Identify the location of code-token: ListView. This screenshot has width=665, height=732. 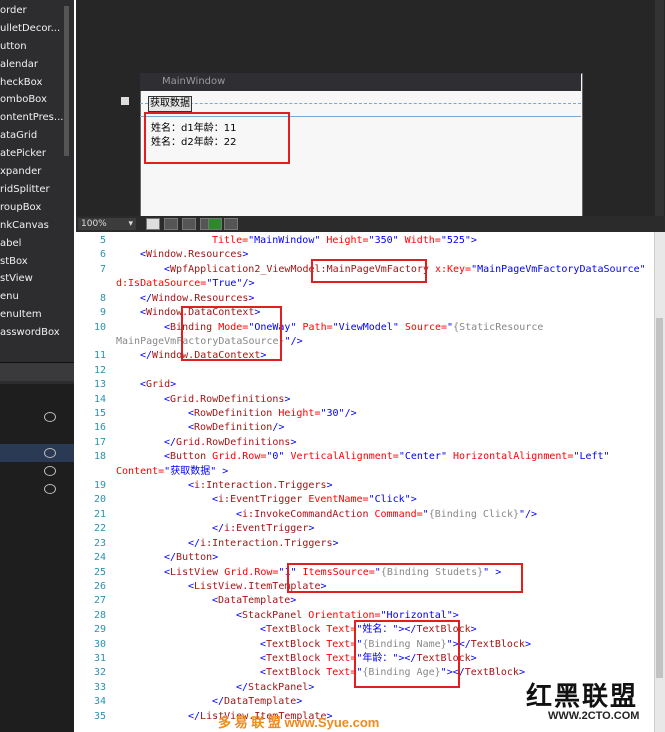
(194, 572).